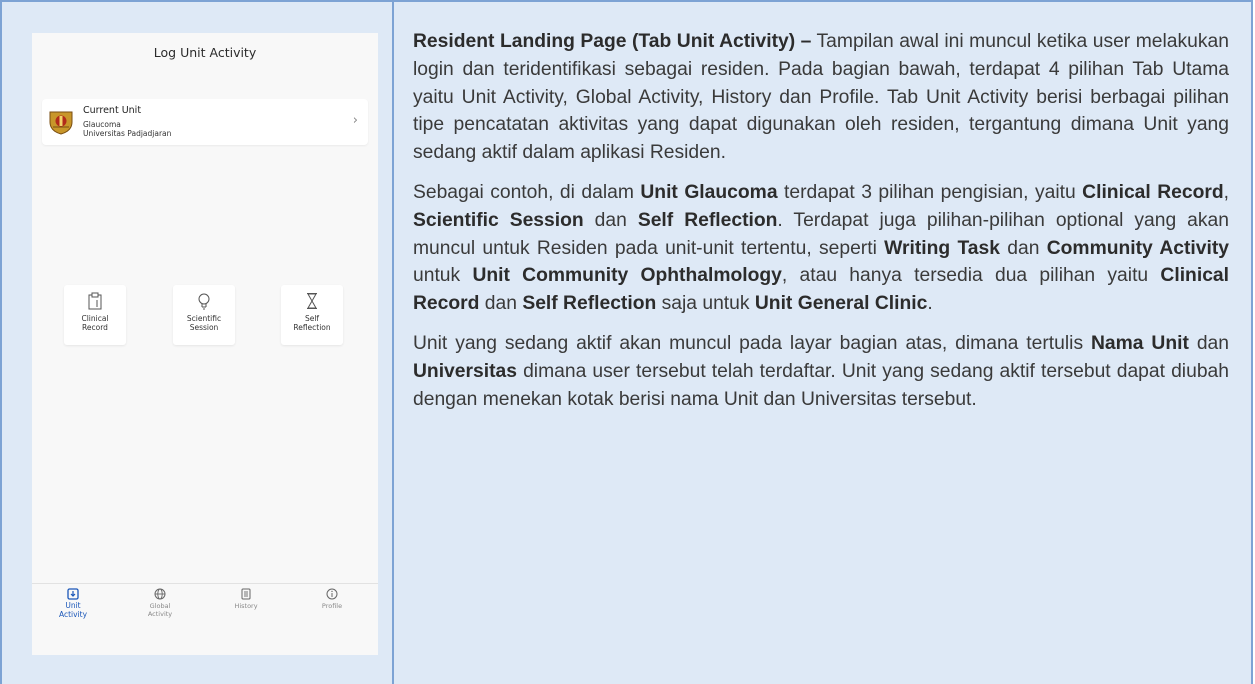 This screenshot has width=1255, height=684. What do you see at coordinates (95, 327) in the screenshot?
I see `tile-label-line2: Record` at bounding box center [95, 327].